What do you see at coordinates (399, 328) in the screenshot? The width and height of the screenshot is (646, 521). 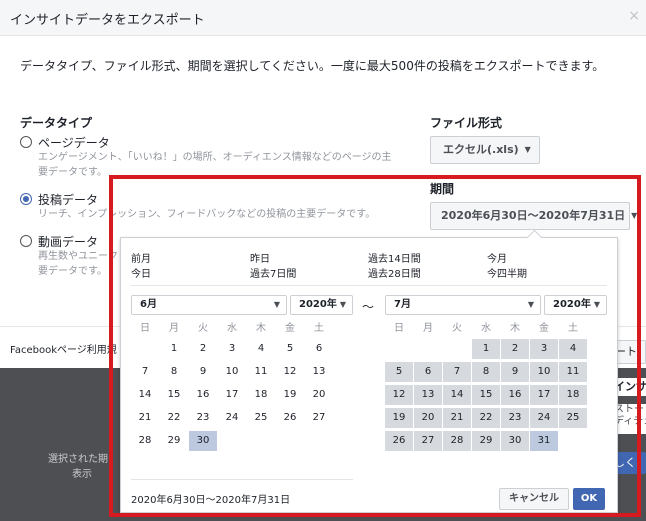 I see `weekday-header: 日` at bounding box center [399, 328].